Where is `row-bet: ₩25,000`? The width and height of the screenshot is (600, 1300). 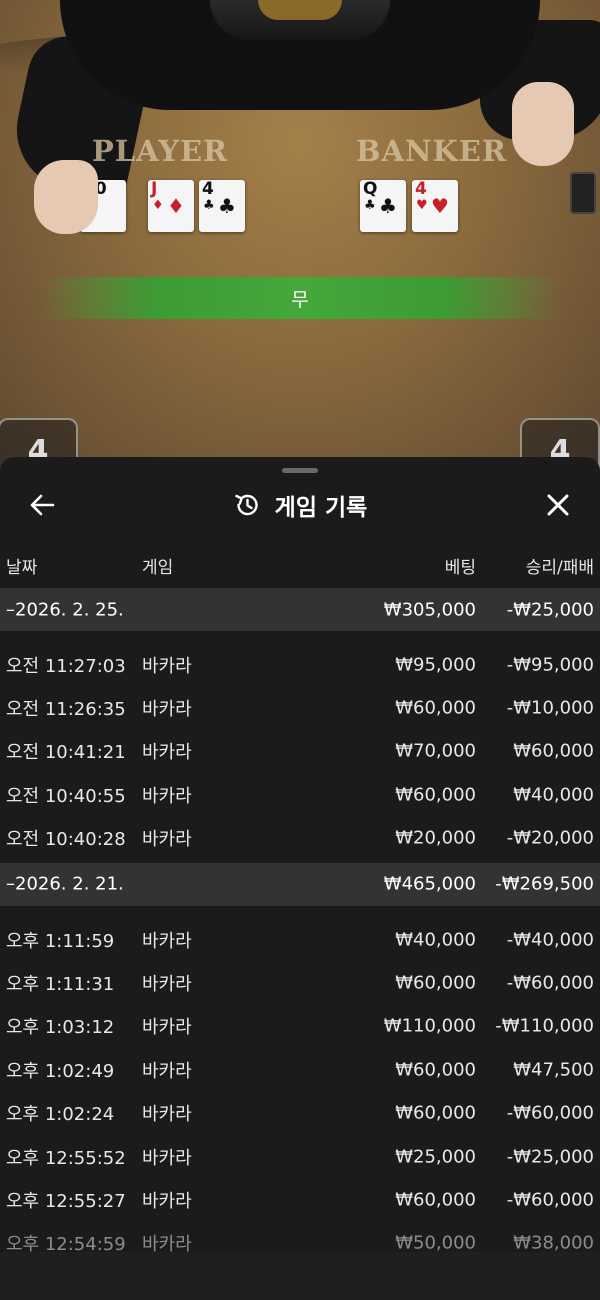
row-bet: ₩25,000 is located at coordinates (435, 1157).